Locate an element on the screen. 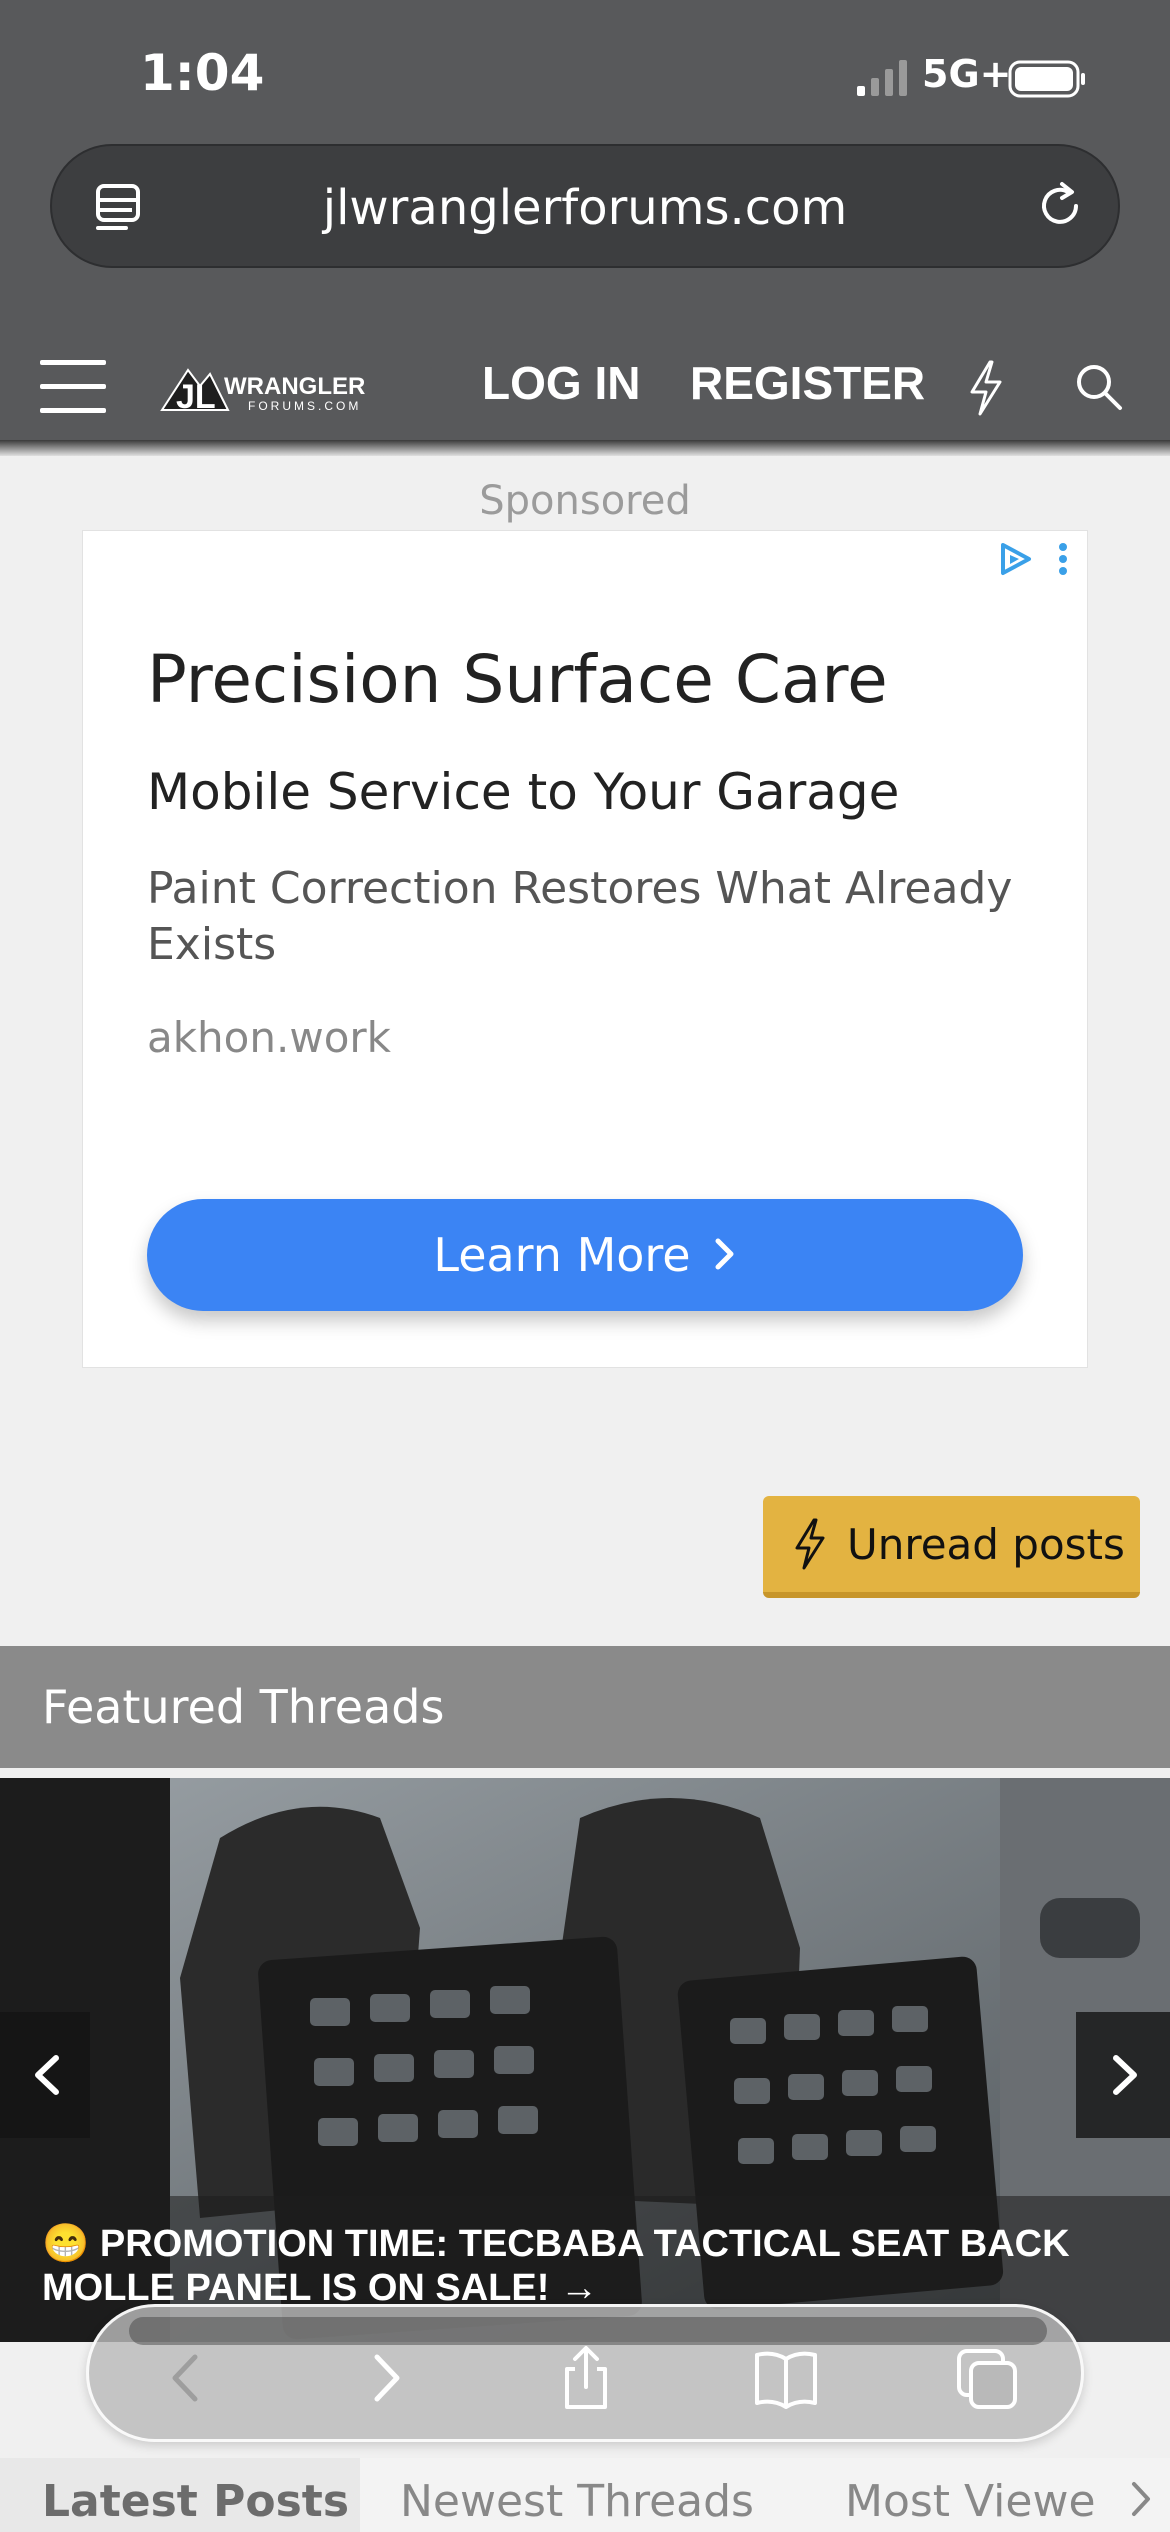 This screenshot has height=2532, width=1170. carousel-prev-button is located at coordinates (45, 2075).